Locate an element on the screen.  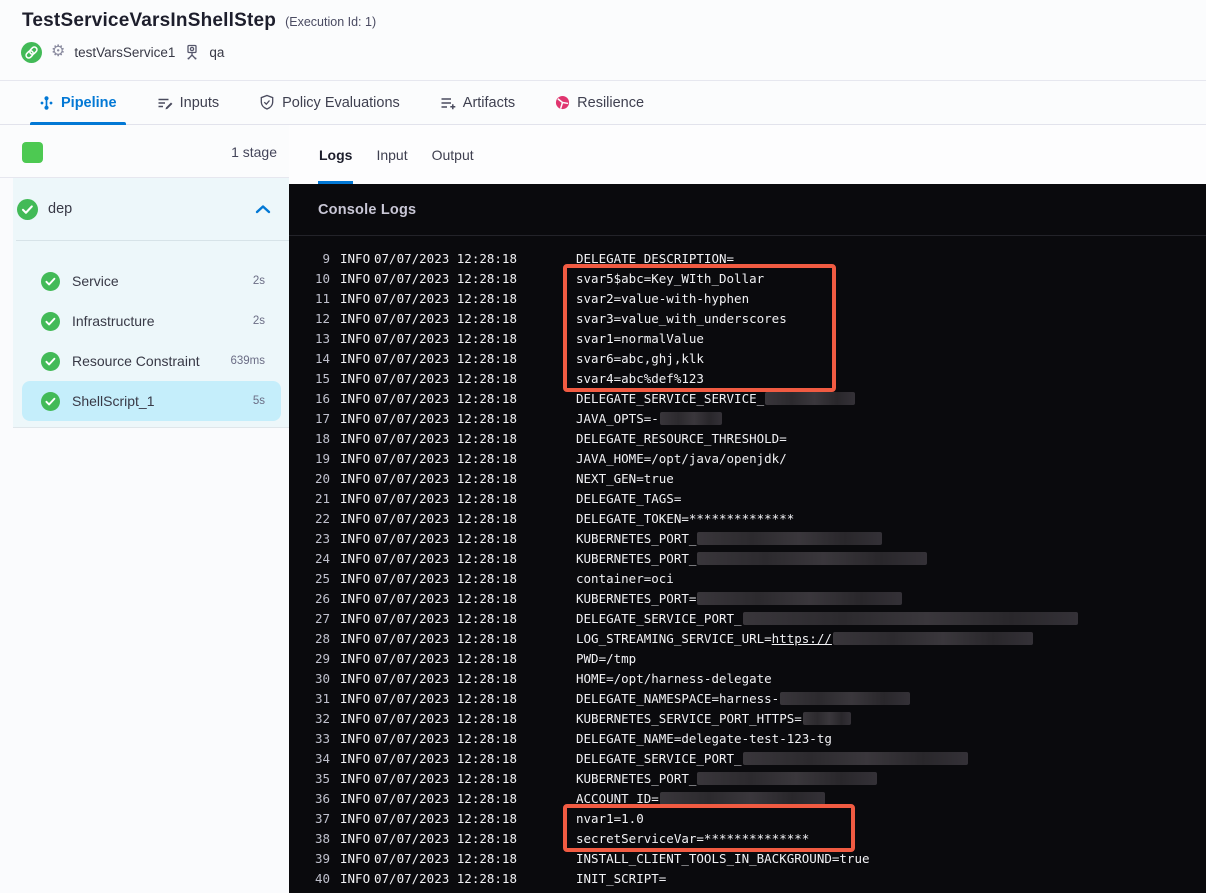
log-message: svar1=normalValue is located at coordinates (640, 338).